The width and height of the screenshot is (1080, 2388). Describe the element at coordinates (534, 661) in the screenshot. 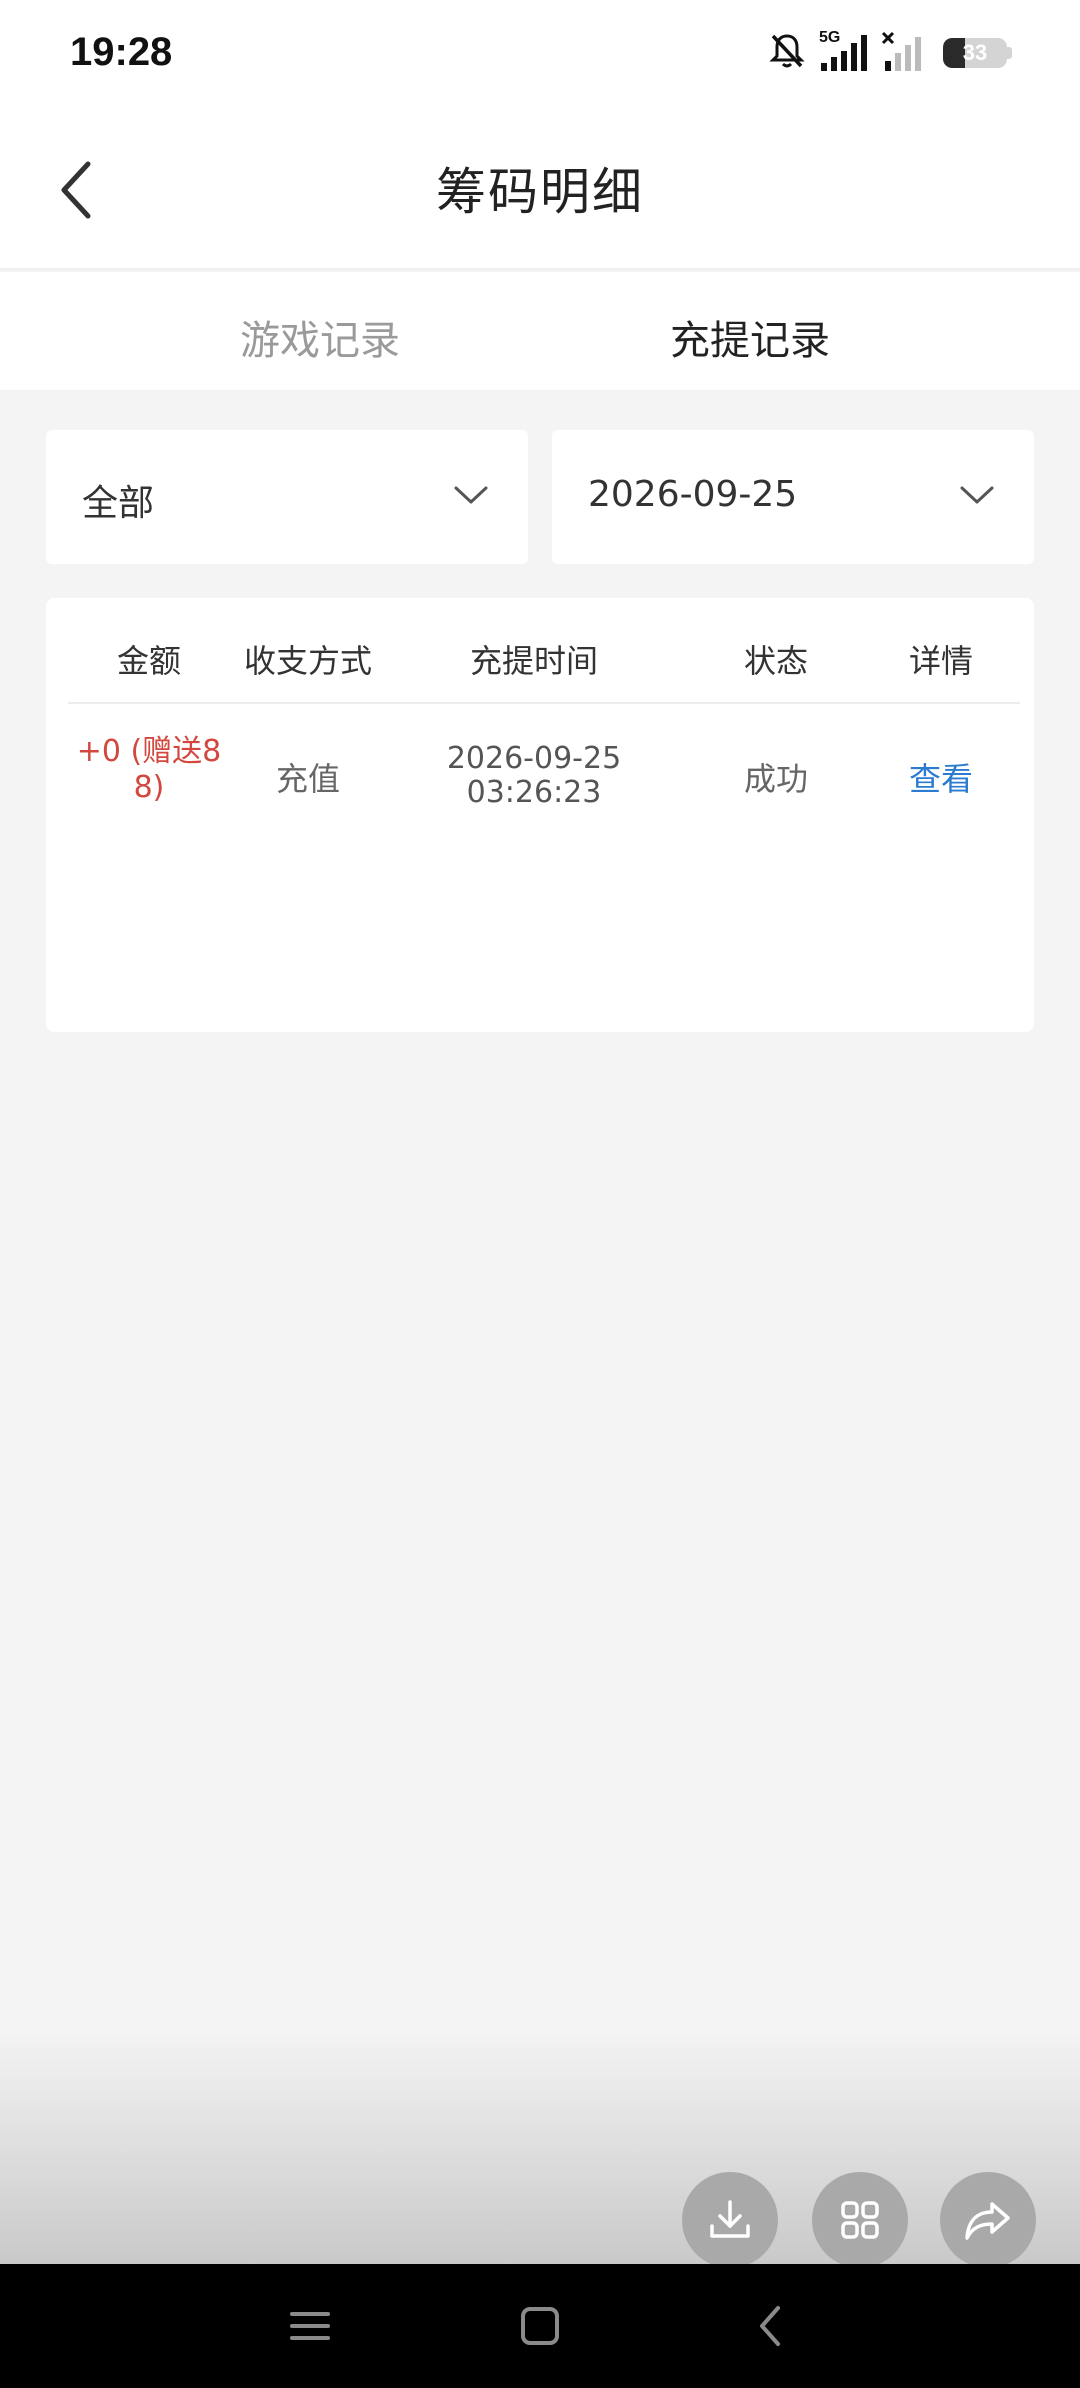

I see `column-header-time: 充提时间` at that location.